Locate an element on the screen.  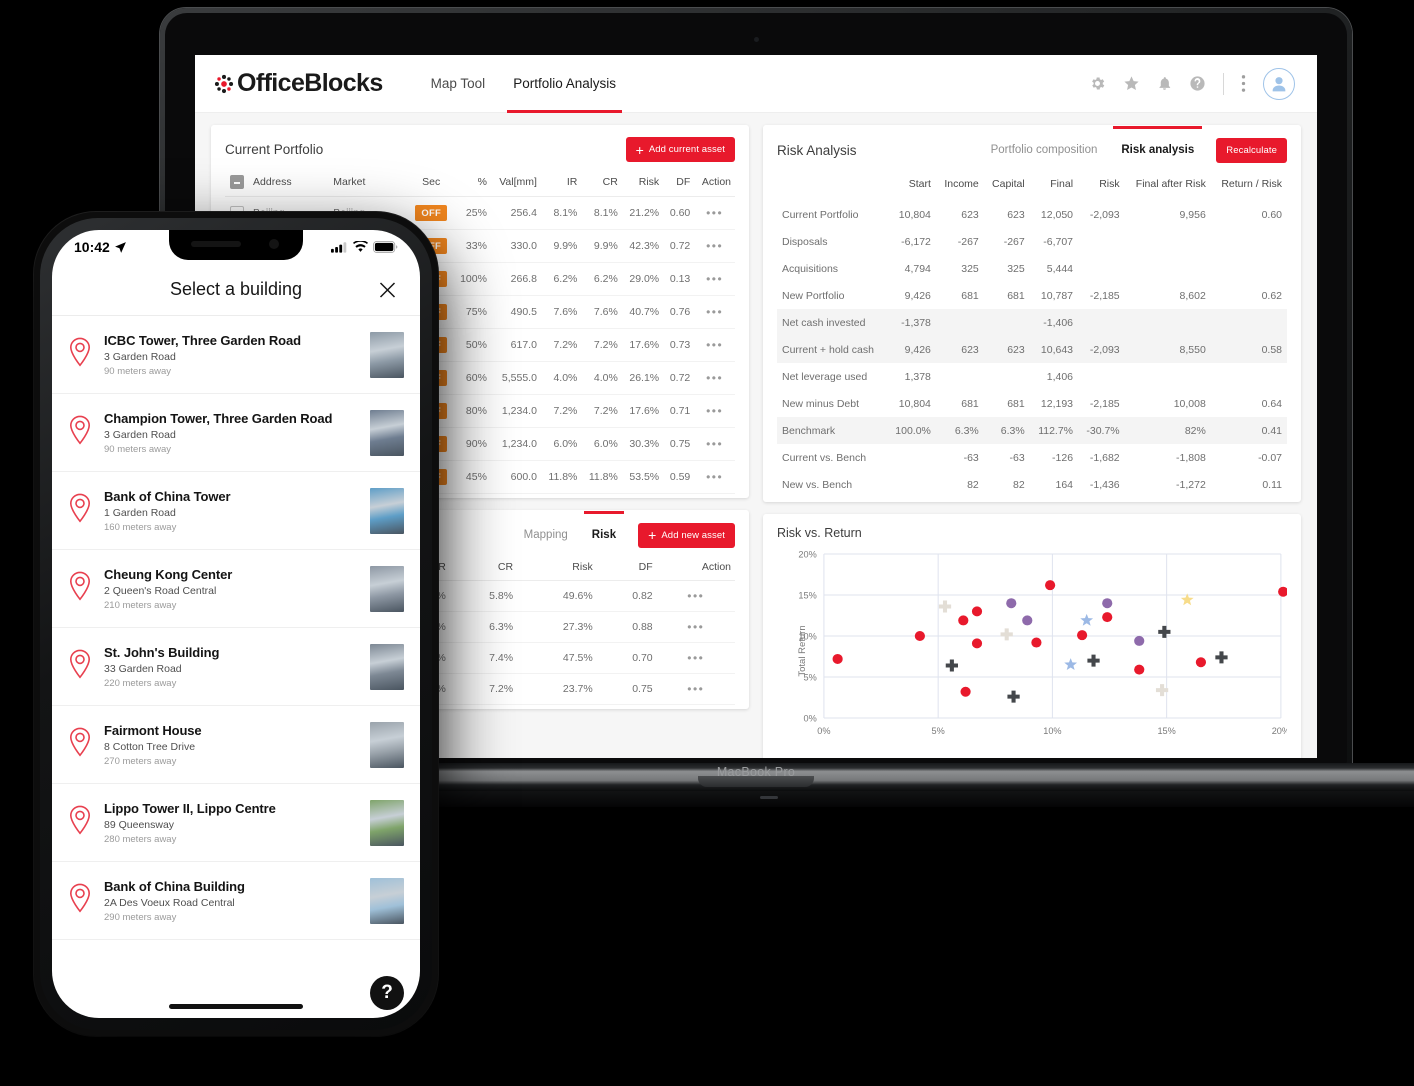
recalculate-label: Recalculate is located at coordinates (1251, 150).